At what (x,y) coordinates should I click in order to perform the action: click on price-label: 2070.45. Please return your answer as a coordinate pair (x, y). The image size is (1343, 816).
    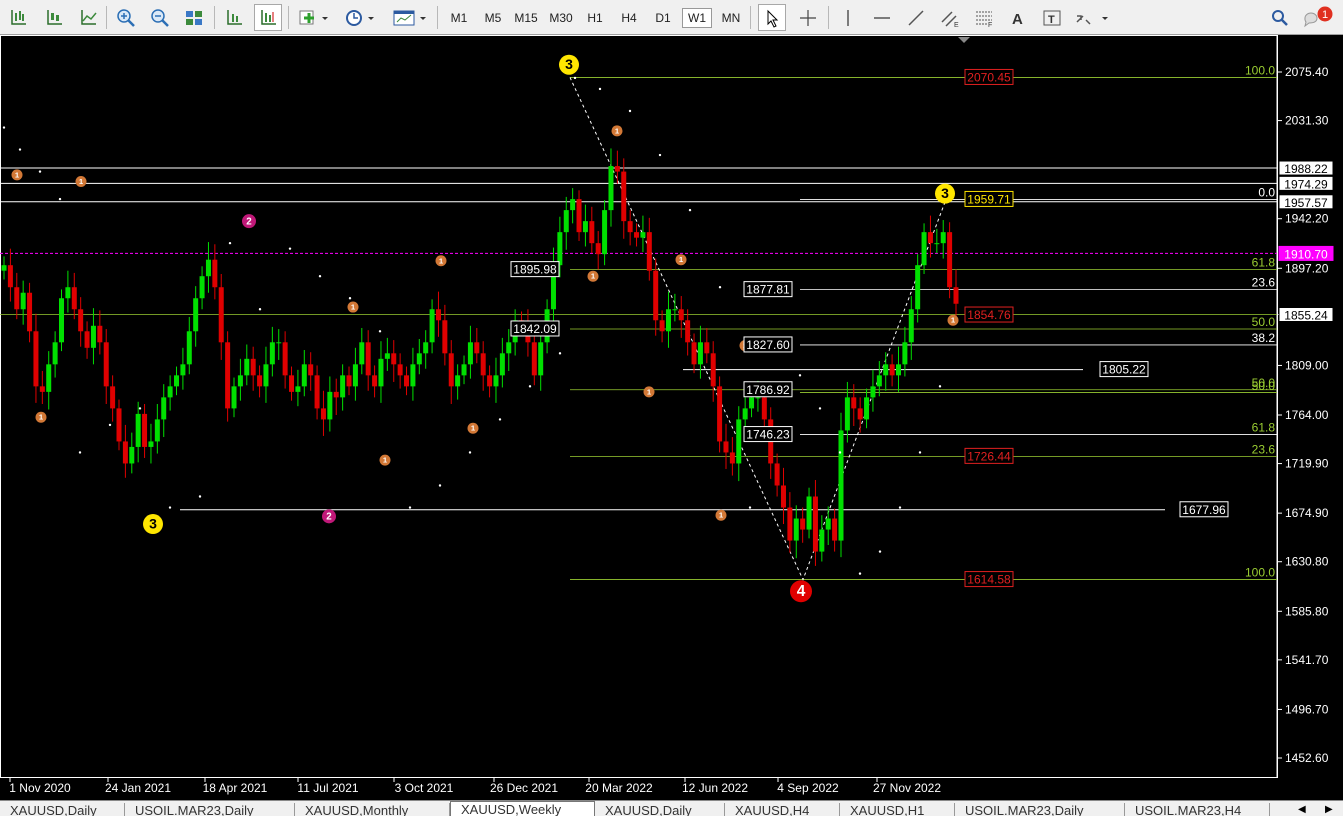
    Looking at the image, I should click on (989, 77).